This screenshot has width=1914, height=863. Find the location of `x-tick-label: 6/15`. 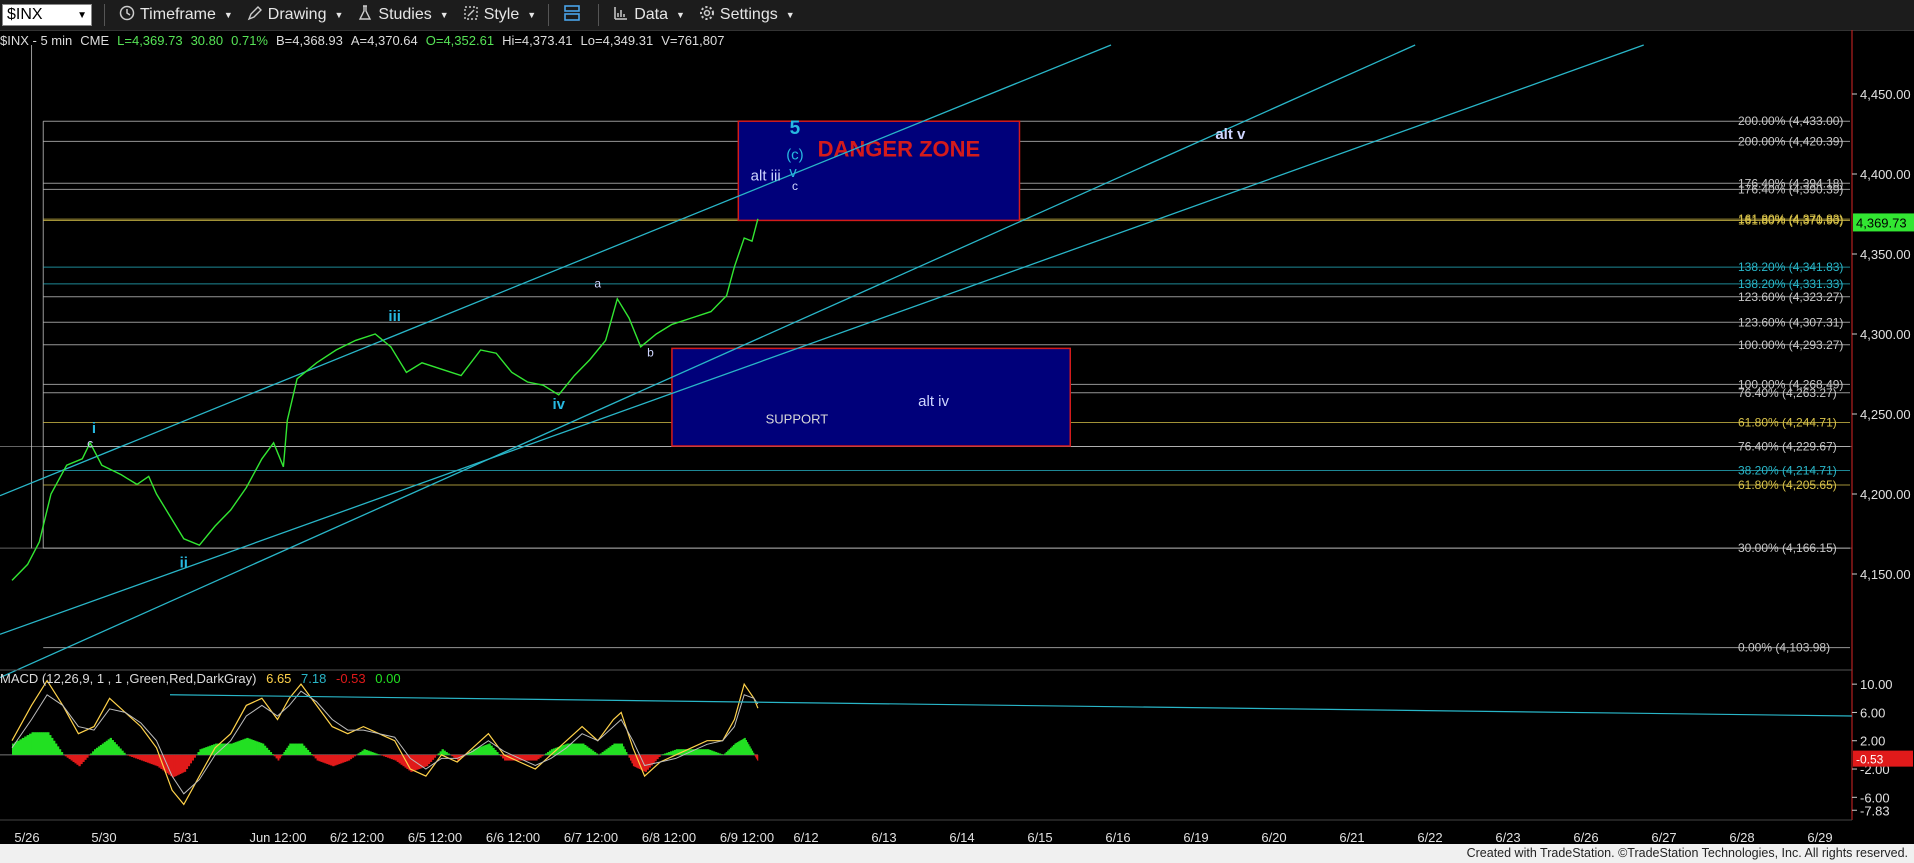

x-tick-label: 6/15 is located at coordinates (1039, 837).